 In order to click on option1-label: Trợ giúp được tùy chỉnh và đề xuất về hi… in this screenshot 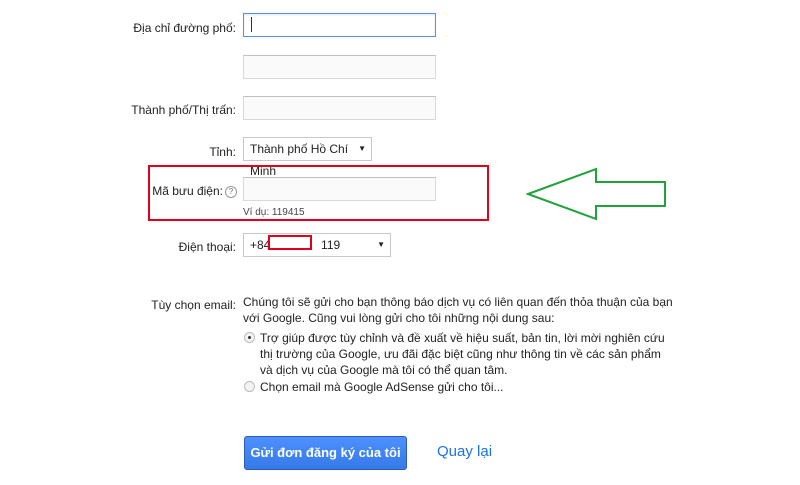, I will do `click(467, 354)`.